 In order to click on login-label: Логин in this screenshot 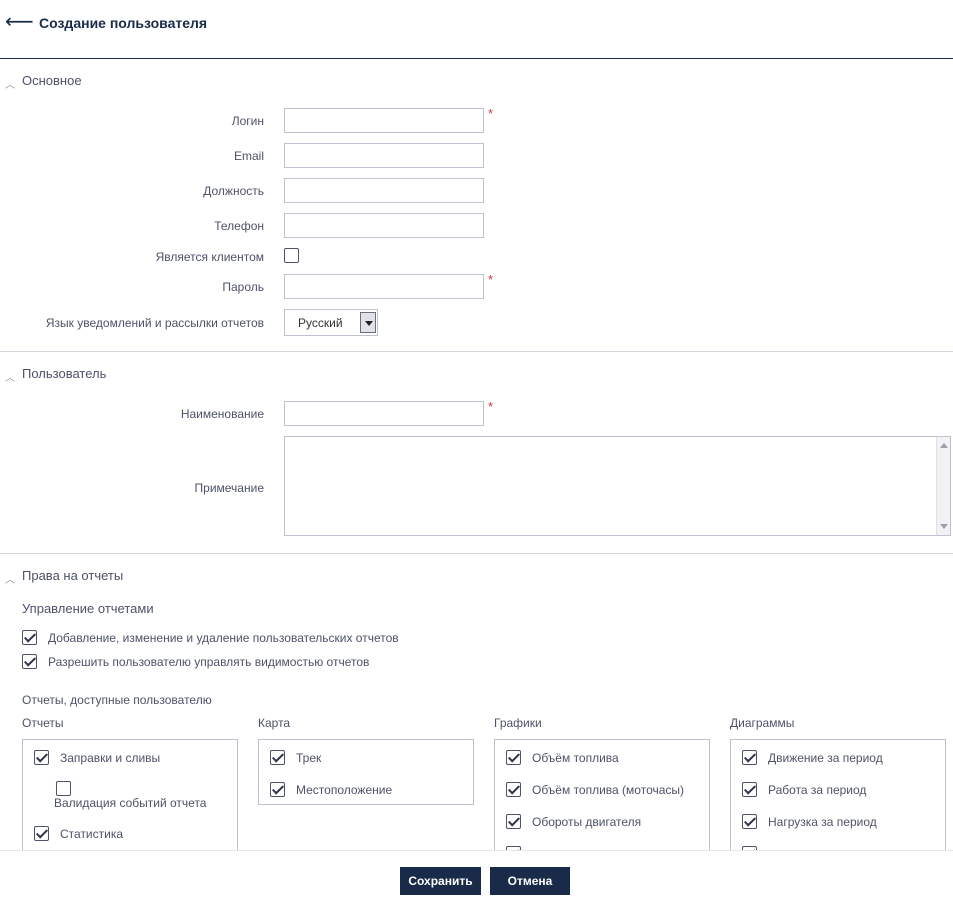, I will do `click(247, 121)`.